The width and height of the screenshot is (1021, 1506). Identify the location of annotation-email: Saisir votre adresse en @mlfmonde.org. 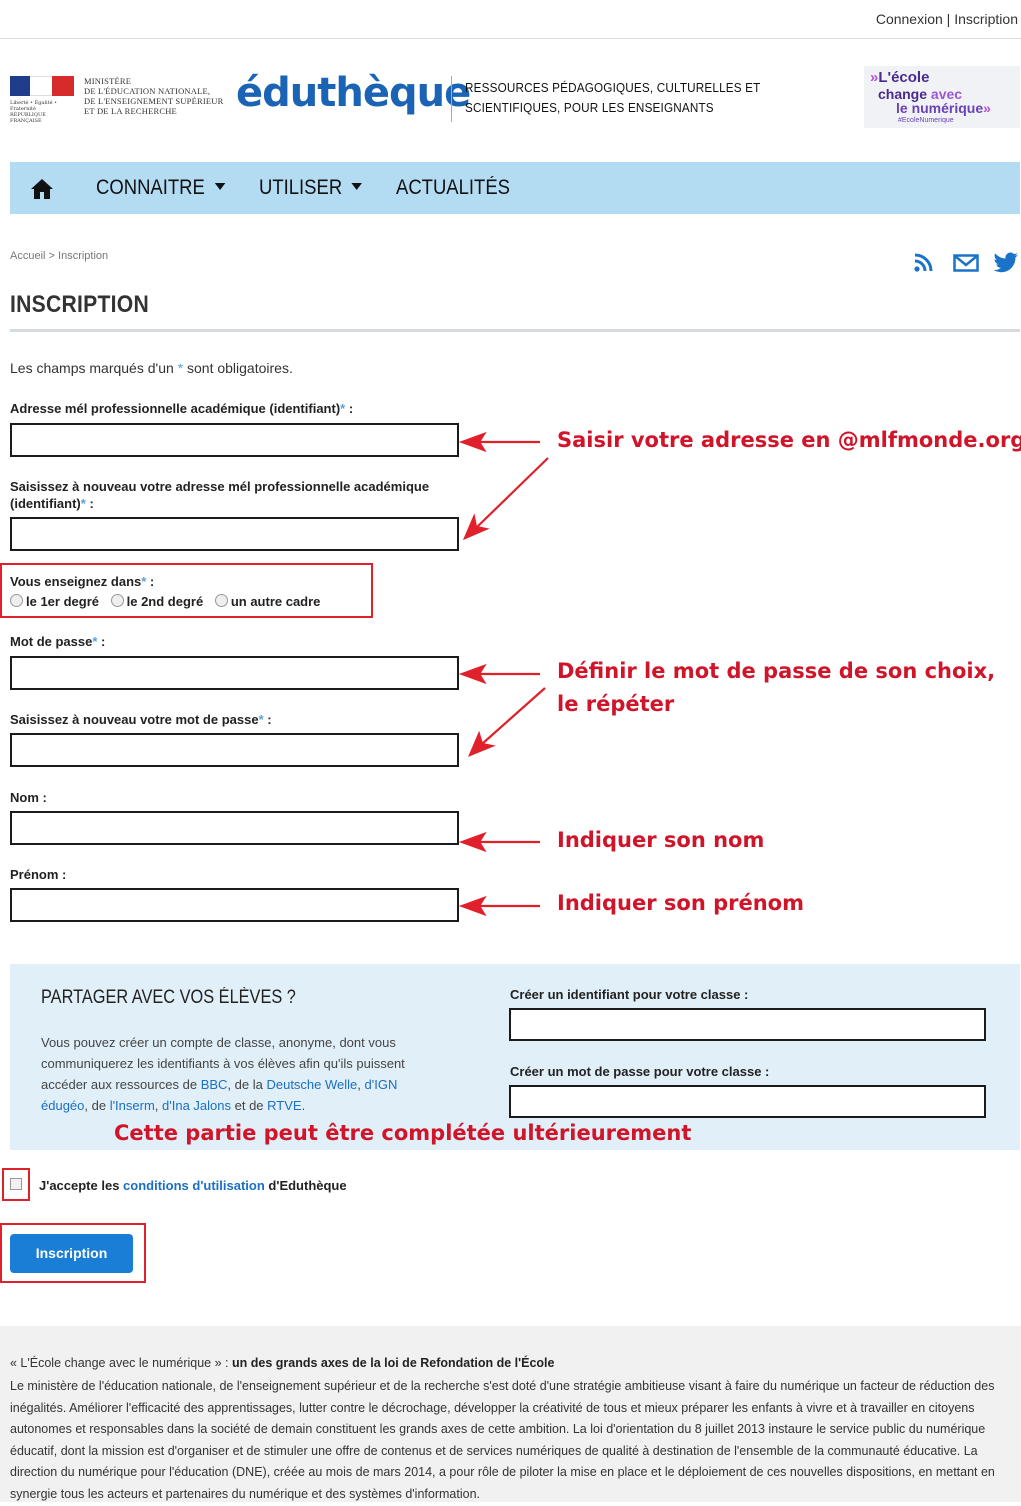
(789, 440).